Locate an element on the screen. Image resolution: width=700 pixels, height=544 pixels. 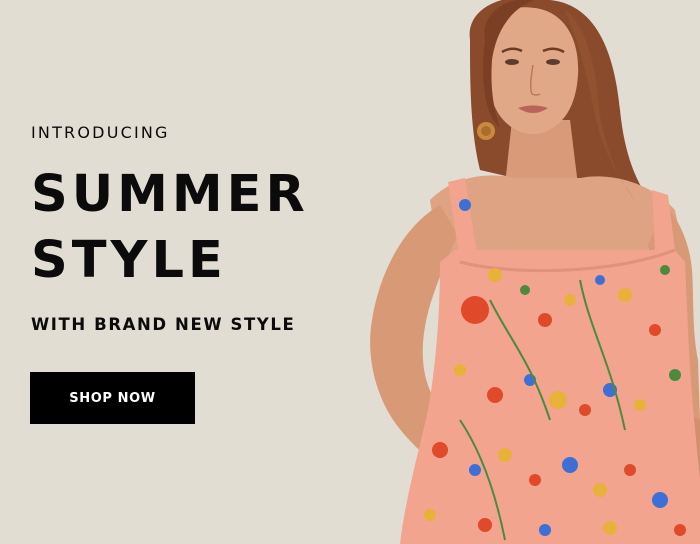
hero-subhead: WITH BRAND NEW STYLE is located at coordinates (163, 324).